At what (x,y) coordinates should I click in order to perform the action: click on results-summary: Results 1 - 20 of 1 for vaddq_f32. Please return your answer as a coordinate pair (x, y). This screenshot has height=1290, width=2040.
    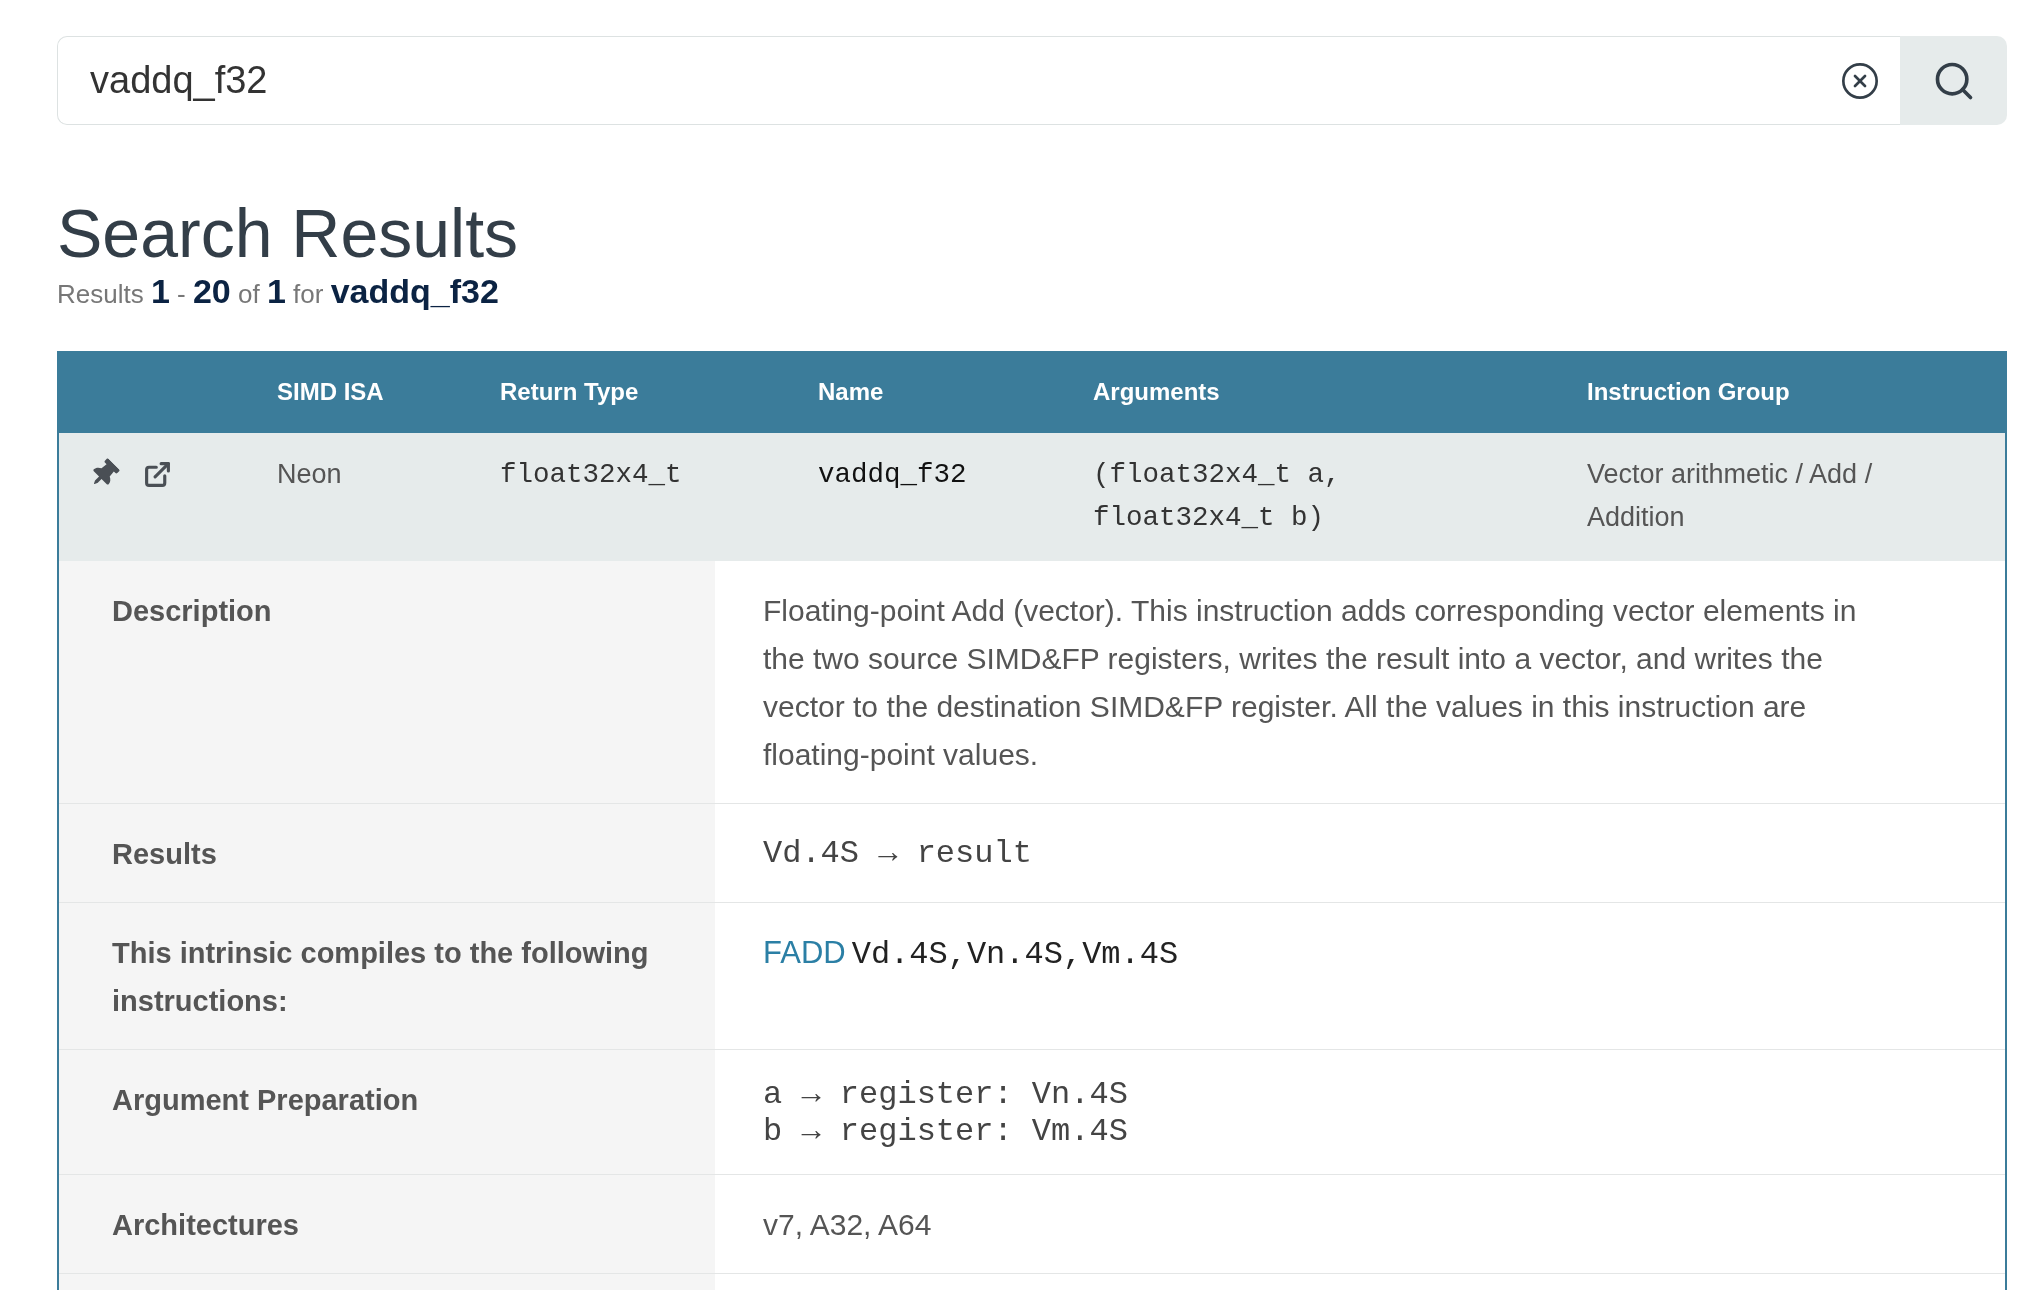
    Looking at the image, I should click on (278, 291).